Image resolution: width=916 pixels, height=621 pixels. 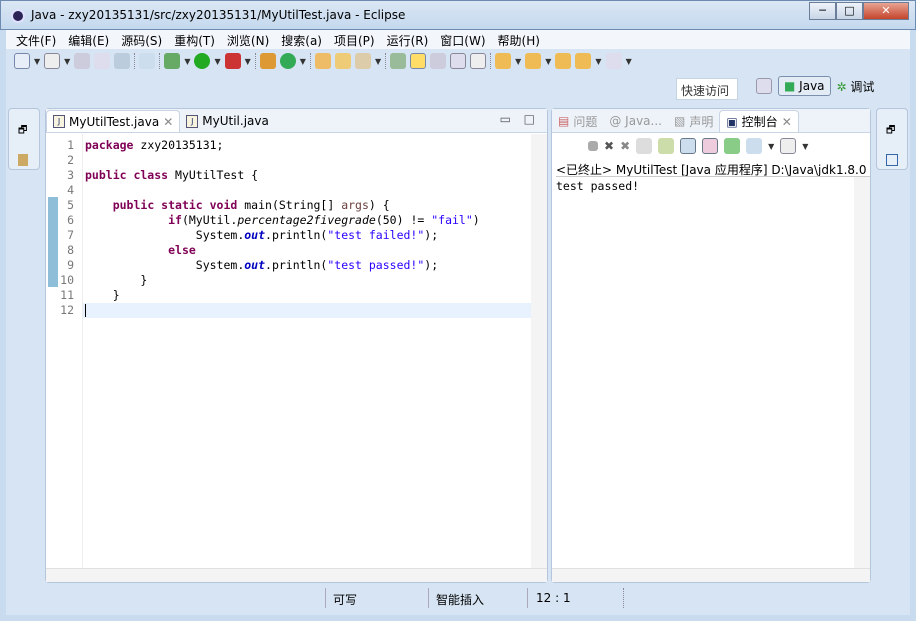 I want to click on pin-console-icon, so click(x=732, y=146).